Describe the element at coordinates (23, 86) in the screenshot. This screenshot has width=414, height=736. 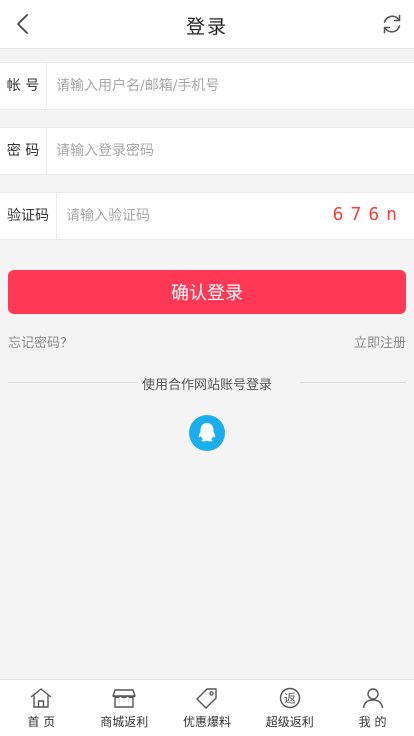
I see `account-label: 帐 号` at that location.